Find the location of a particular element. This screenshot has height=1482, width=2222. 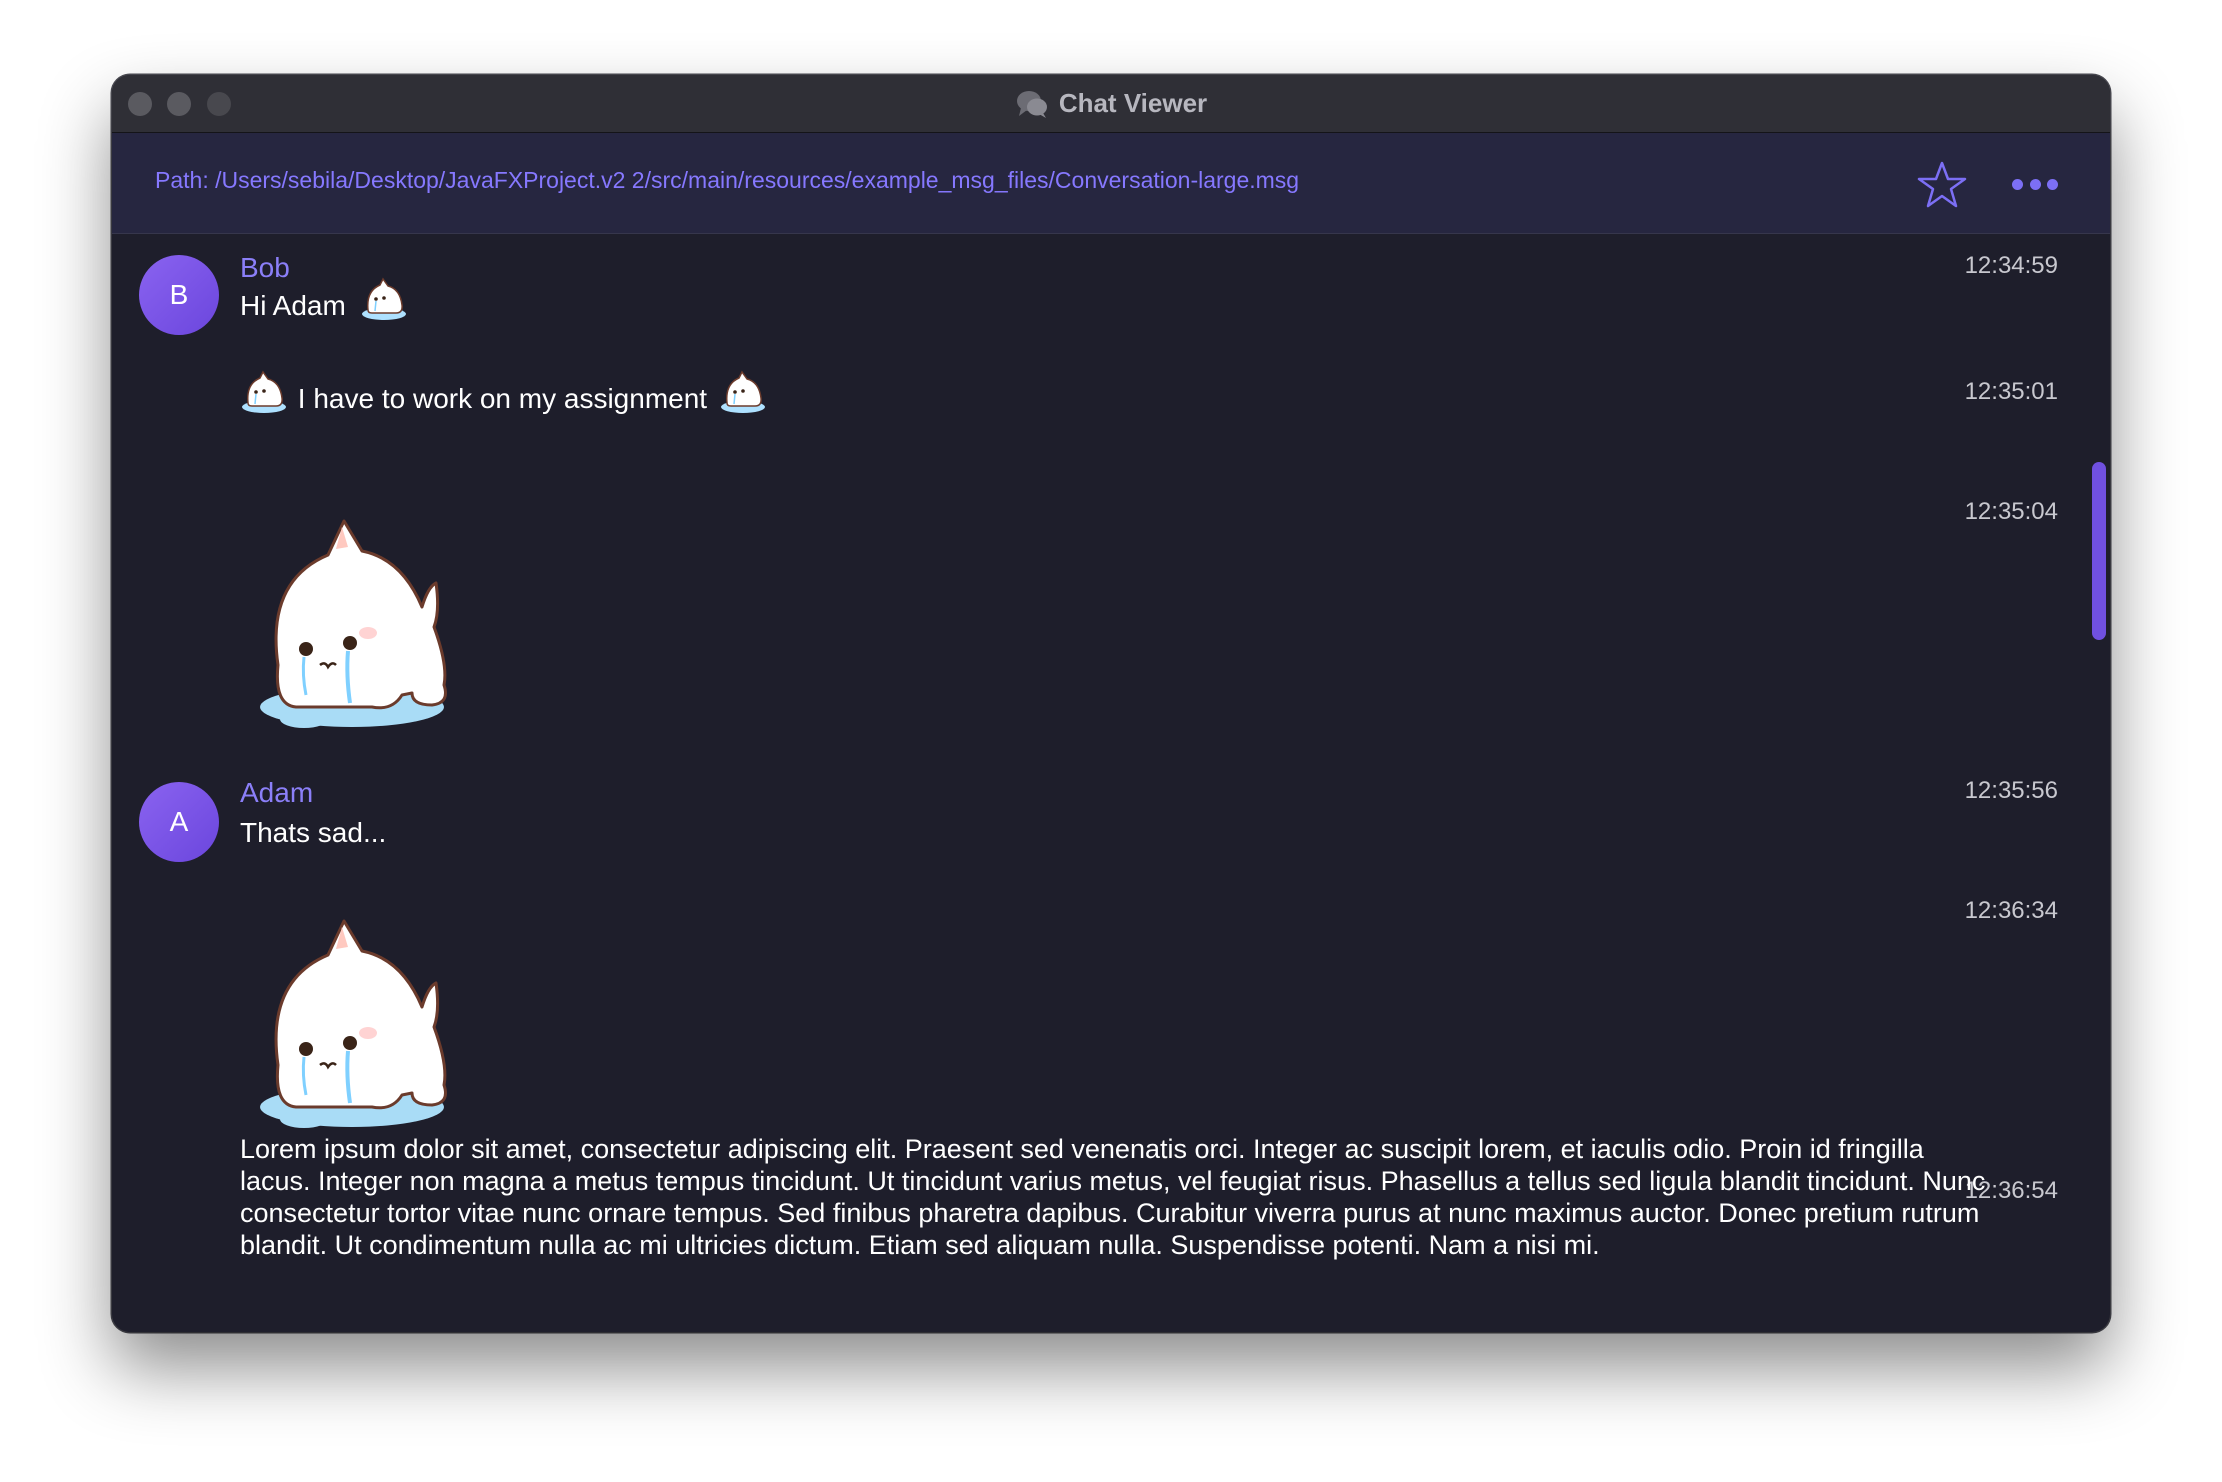

message-timestamp: 12:34:59 is located at coordinates (2011, 265).